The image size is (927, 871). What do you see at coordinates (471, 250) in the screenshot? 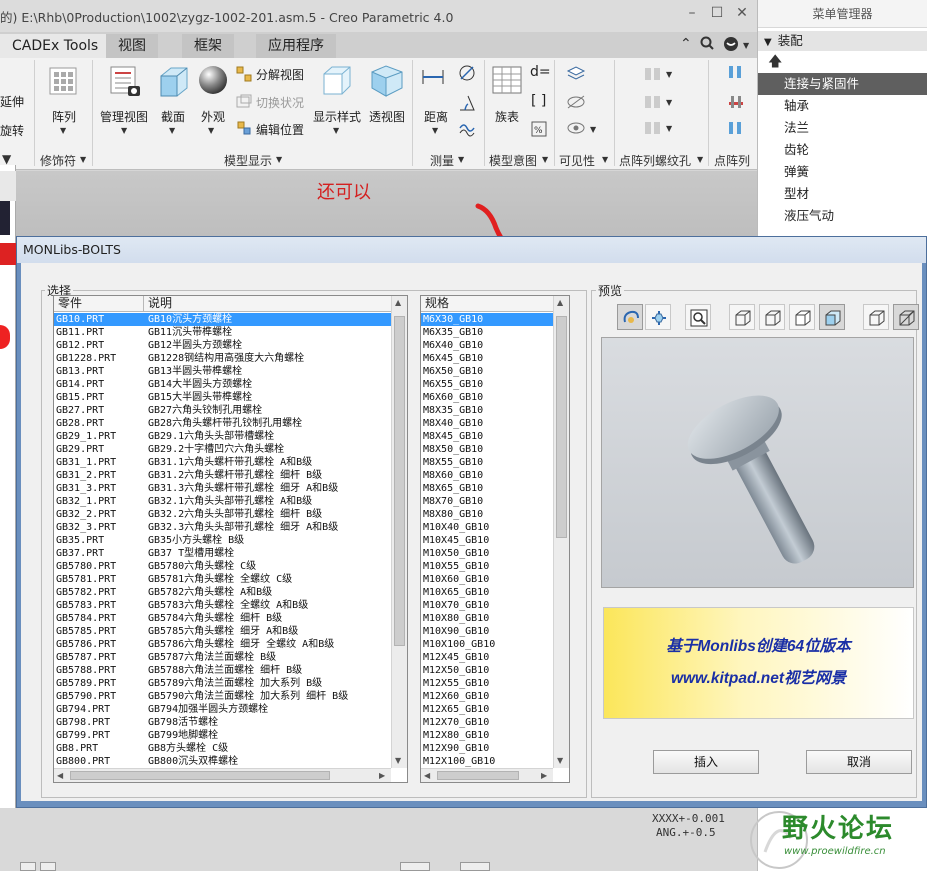
I see `dialog-titlebar: MONLibs-BOLTS` at bounding box center [471, 250].